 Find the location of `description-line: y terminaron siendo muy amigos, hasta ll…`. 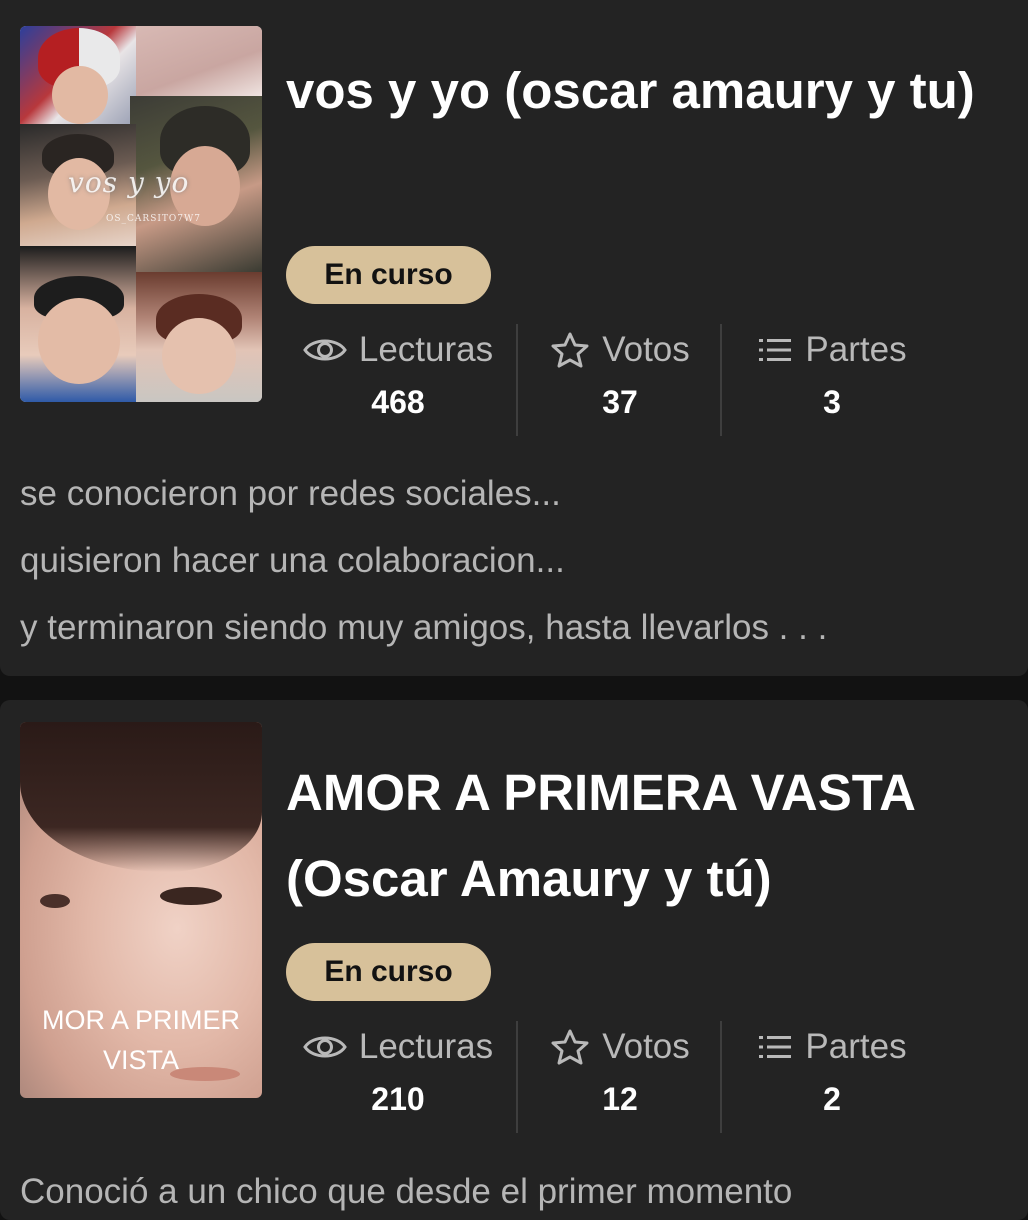

description-line: y terminaron siendo muy amigos, hasta ll… is located at coordinates (424, 627).